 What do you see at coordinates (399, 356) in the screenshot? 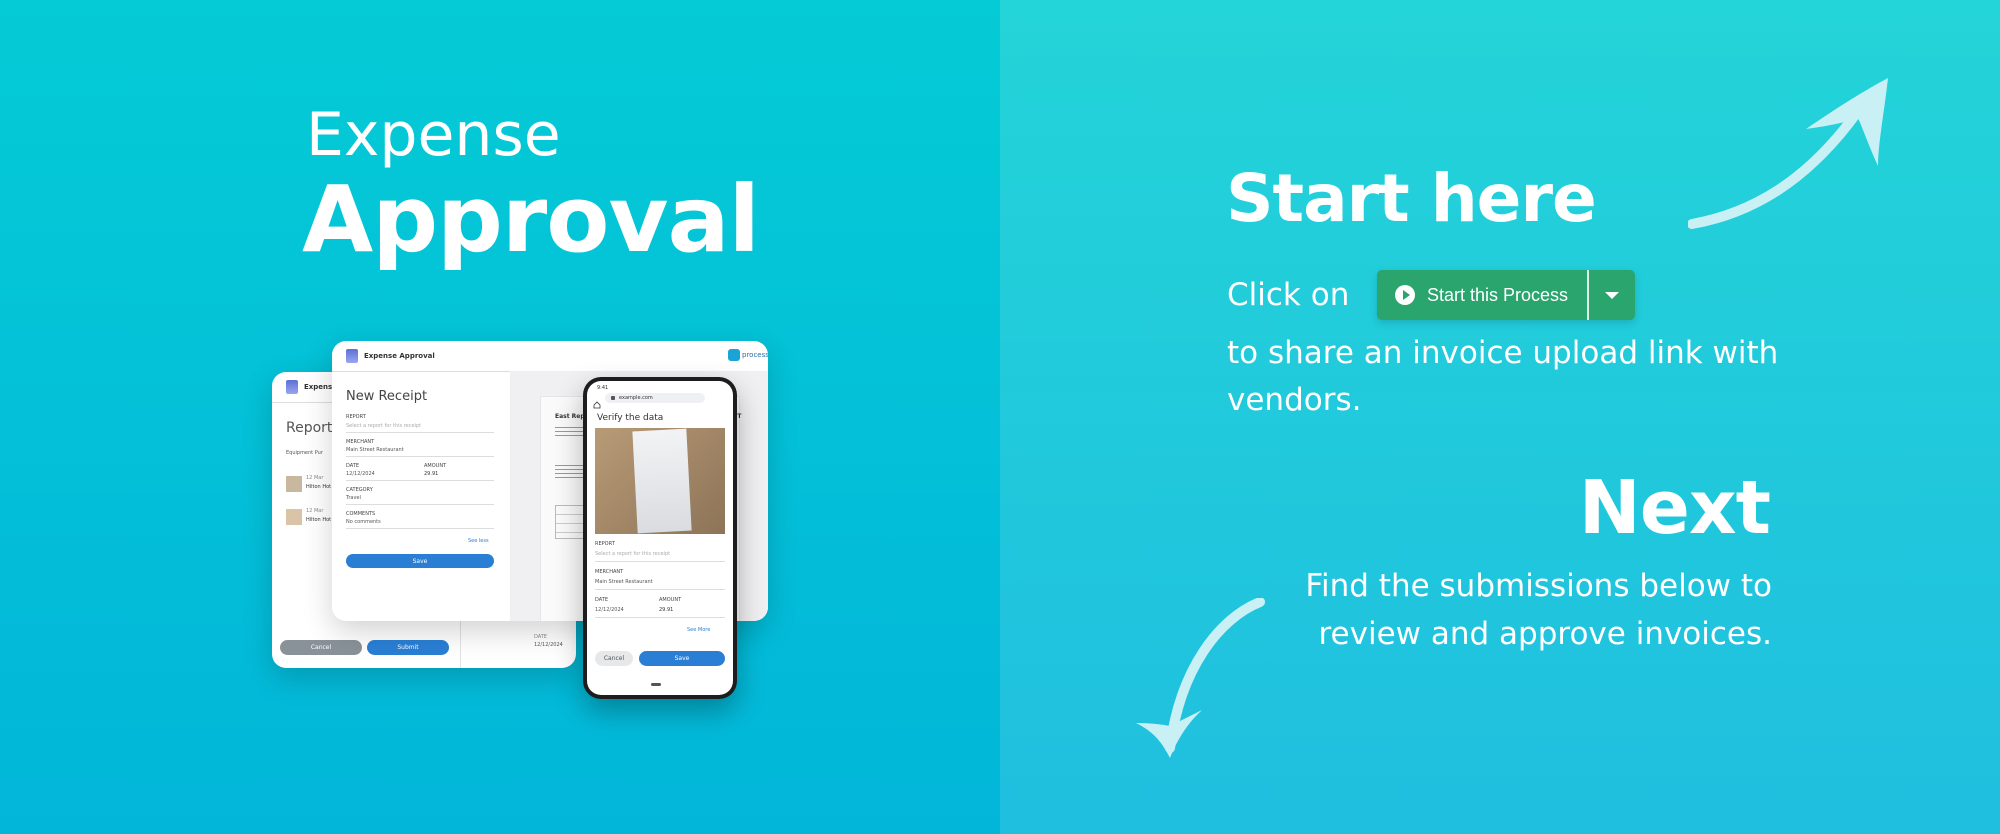
I see `new-receipt-app-title: Expense Approval` at bounding box center [399, 356].